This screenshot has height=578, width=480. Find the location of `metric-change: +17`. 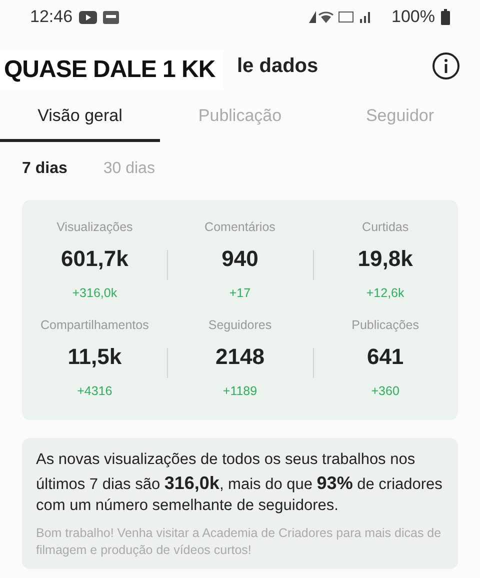

metric-change: +17 is located at coordinates (240, 293).